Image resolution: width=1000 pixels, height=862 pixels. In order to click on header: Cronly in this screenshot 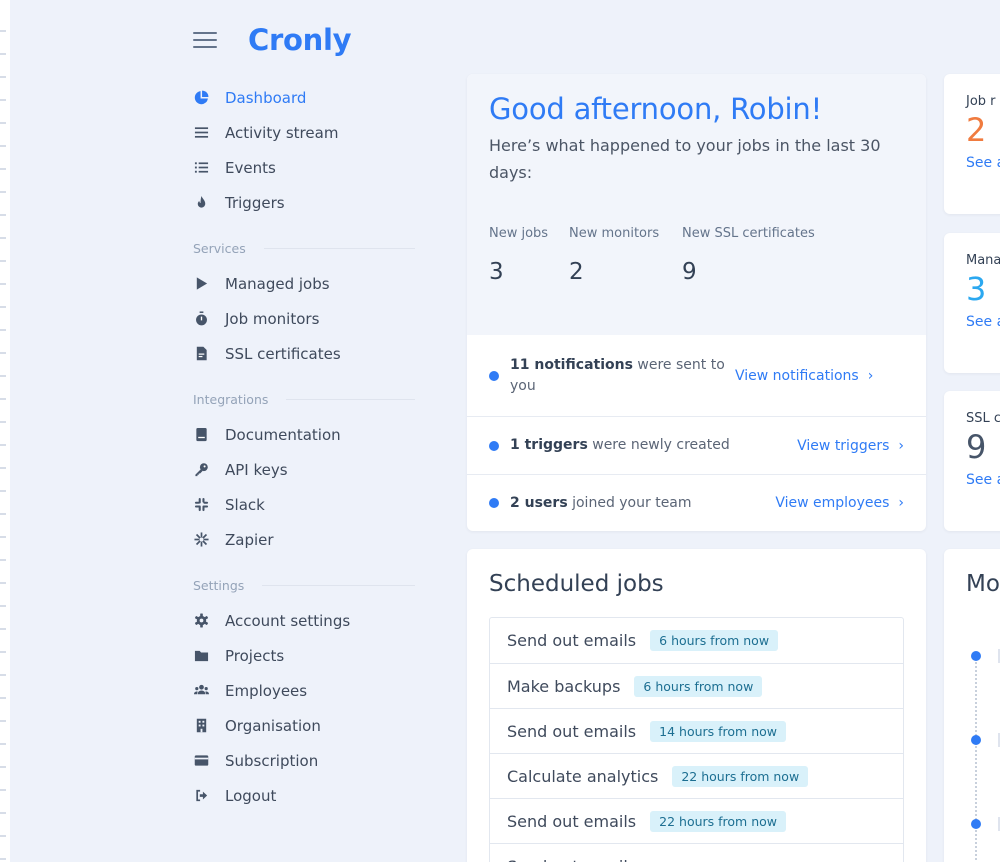, I will do `click(272, 40)`.